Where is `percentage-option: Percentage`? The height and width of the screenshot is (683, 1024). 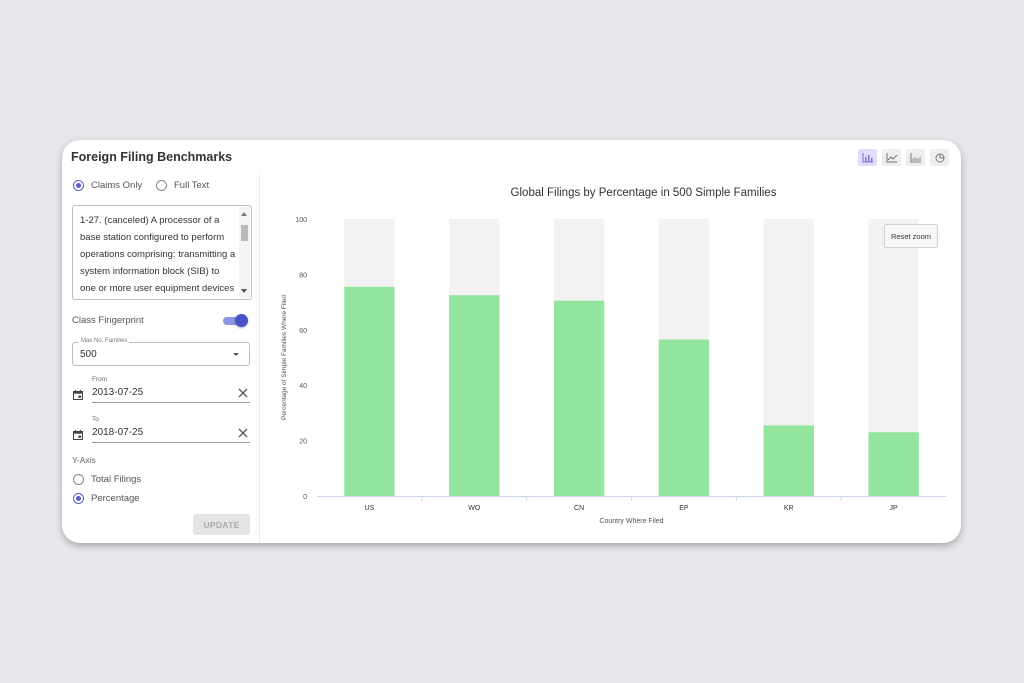 percentage-option: Percentage is located at coordinates (106, 498).